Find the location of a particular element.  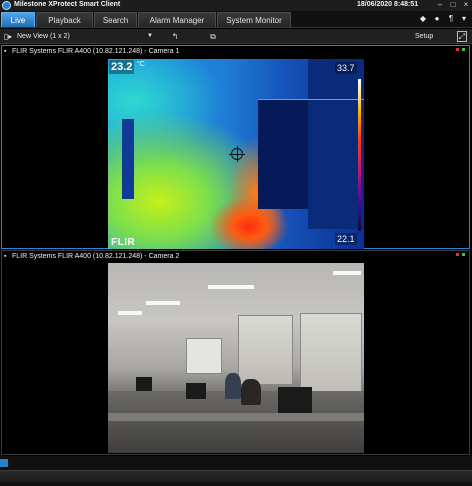

hide-pane-icon: ▯▸ is located at coordinates (8, 36).